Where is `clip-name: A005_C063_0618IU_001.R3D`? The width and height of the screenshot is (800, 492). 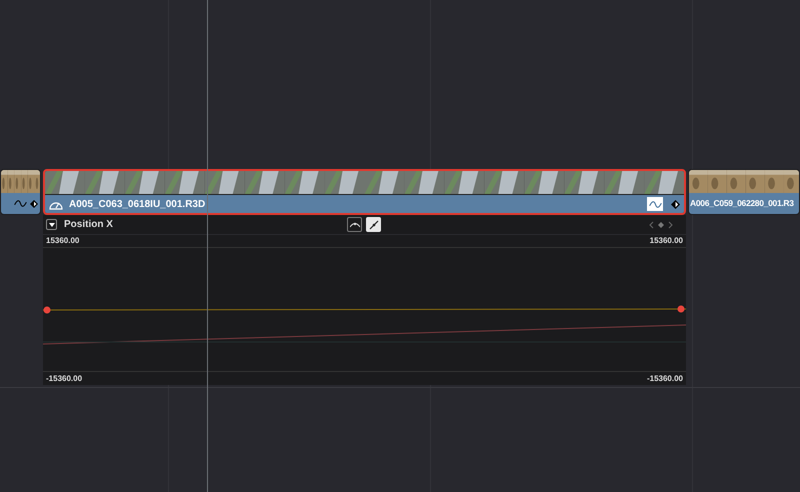 clip-name: A005_C063_0618IU_001.R3D is located at coordinates (137, 205).